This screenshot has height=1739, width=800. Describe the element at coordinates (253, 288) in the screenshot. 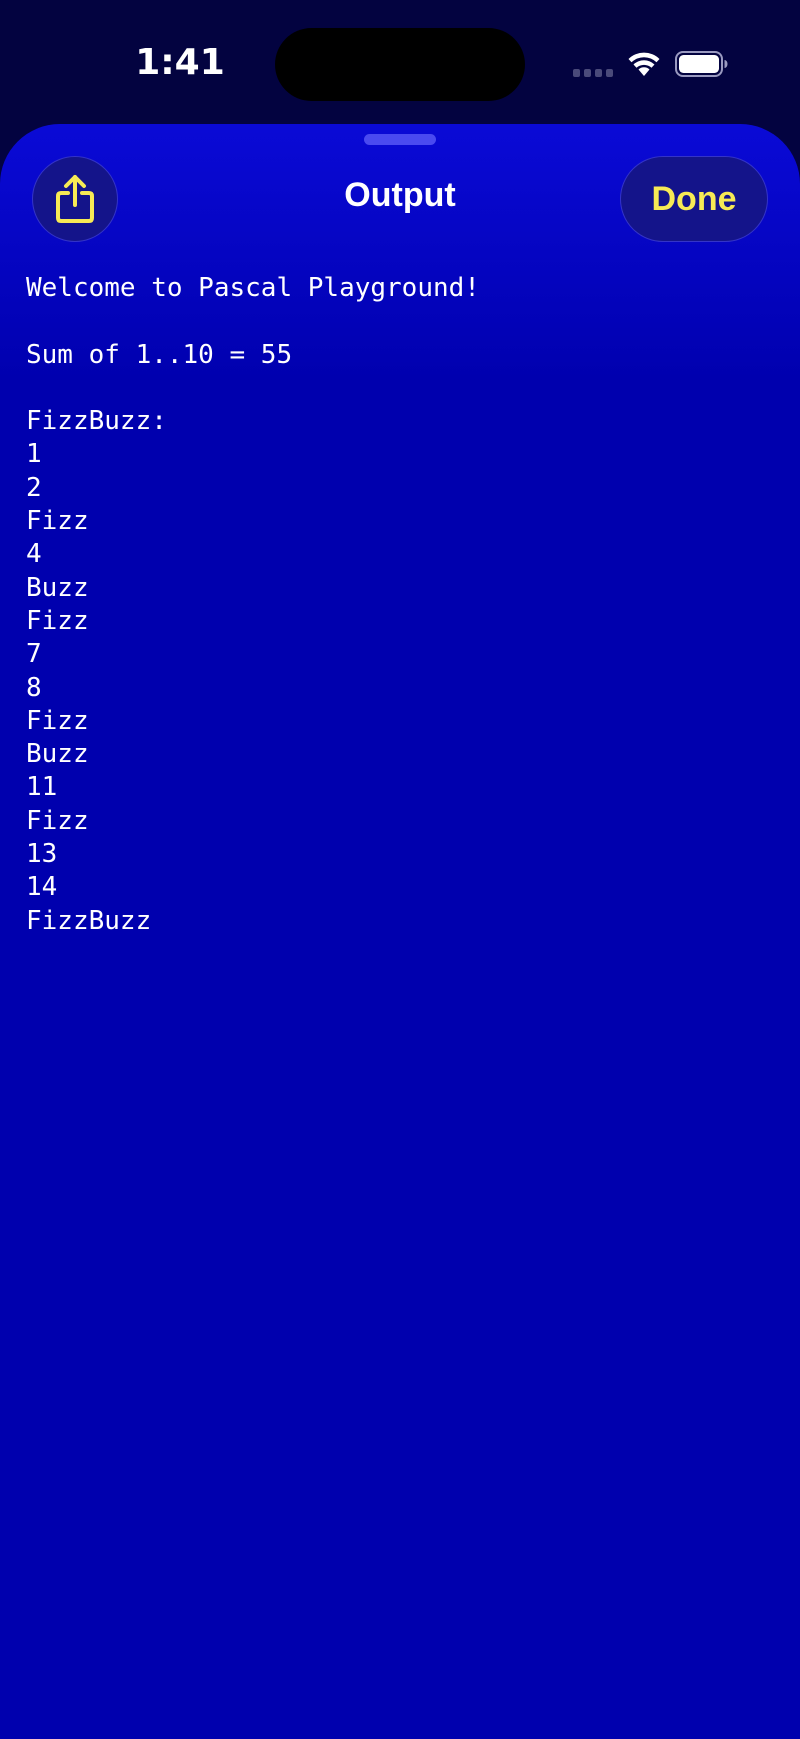

I see `output-line: Welcome to Pascal Playground!` at that location.